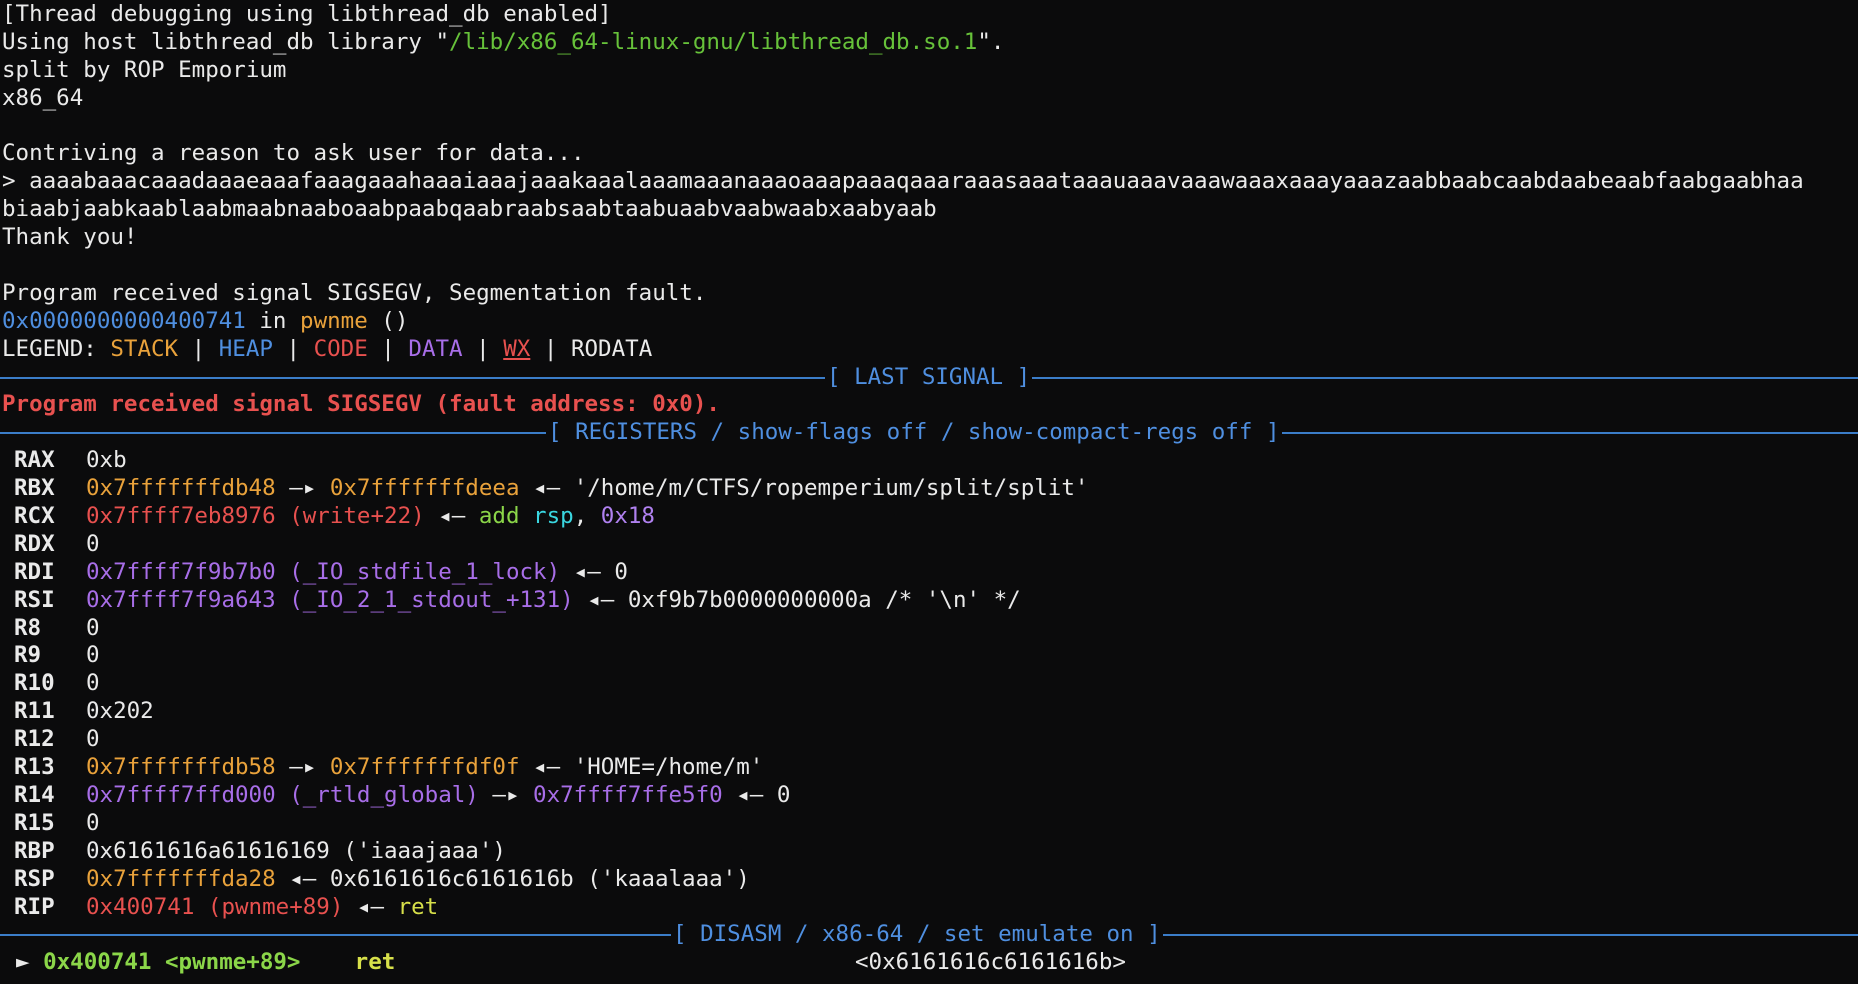 This screenshot has width=1858, height=984. Describe the element at coordinates (418, 906) in the screenshot. I see `instruction-op: ret` at that location.